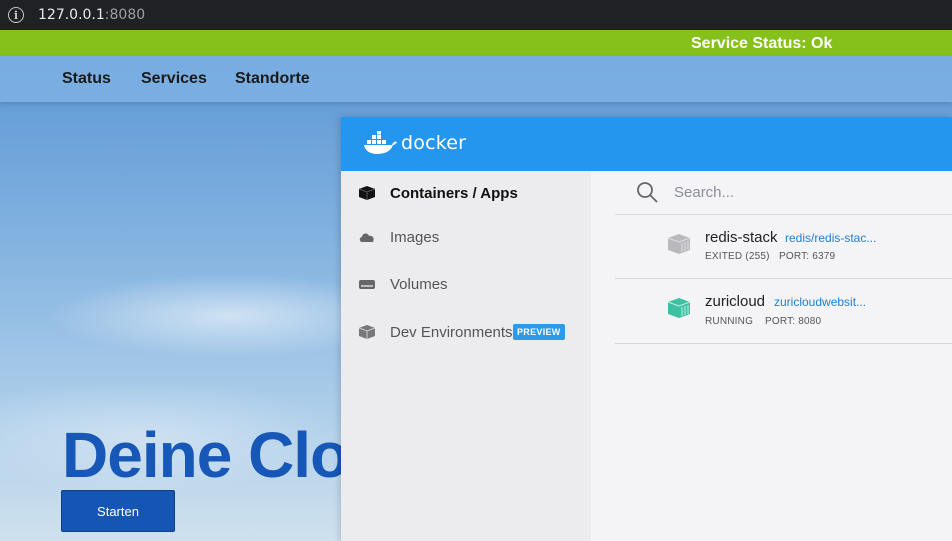 Image resolution: width=952 pixels, height=541 pixels. I want to click on sidebar-item-label: Dev Environments, so click(451, 332).